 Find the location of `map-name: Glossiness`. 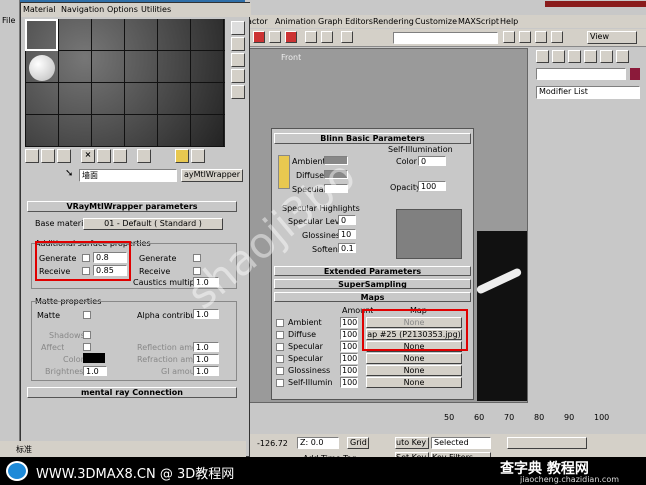

map-name: Glossiness is located at coordinates (309, 370).